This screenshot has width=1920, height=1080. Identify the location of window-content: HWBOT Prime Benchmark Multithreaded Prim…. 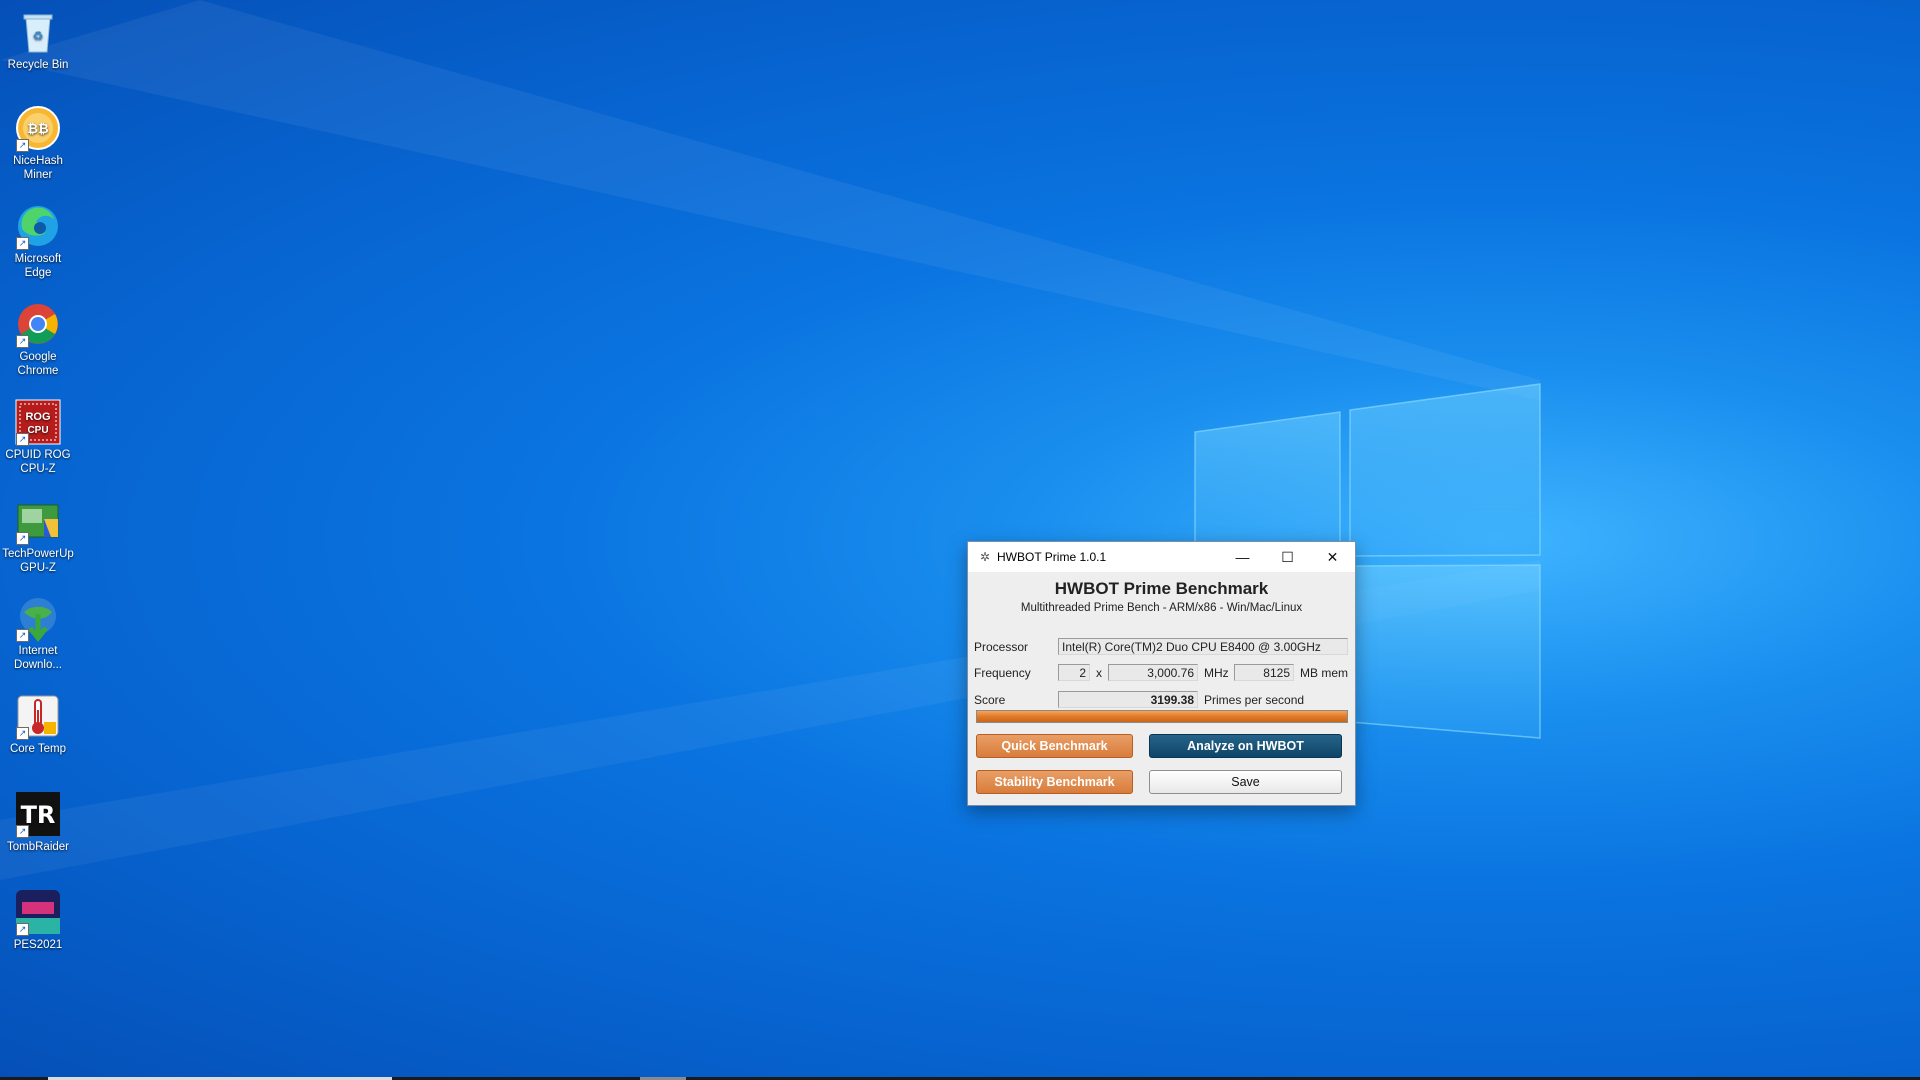
(1161, 688).